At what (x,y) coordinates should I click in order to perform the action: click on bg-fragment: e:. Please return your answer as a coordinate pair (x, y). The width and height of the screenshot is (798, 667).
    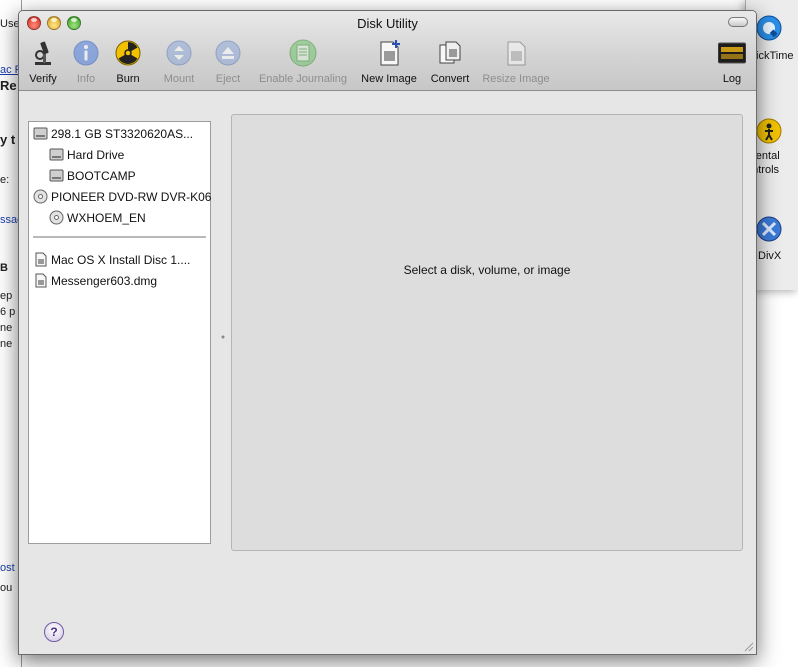
    Looking at the image, I should click on (5, 180).